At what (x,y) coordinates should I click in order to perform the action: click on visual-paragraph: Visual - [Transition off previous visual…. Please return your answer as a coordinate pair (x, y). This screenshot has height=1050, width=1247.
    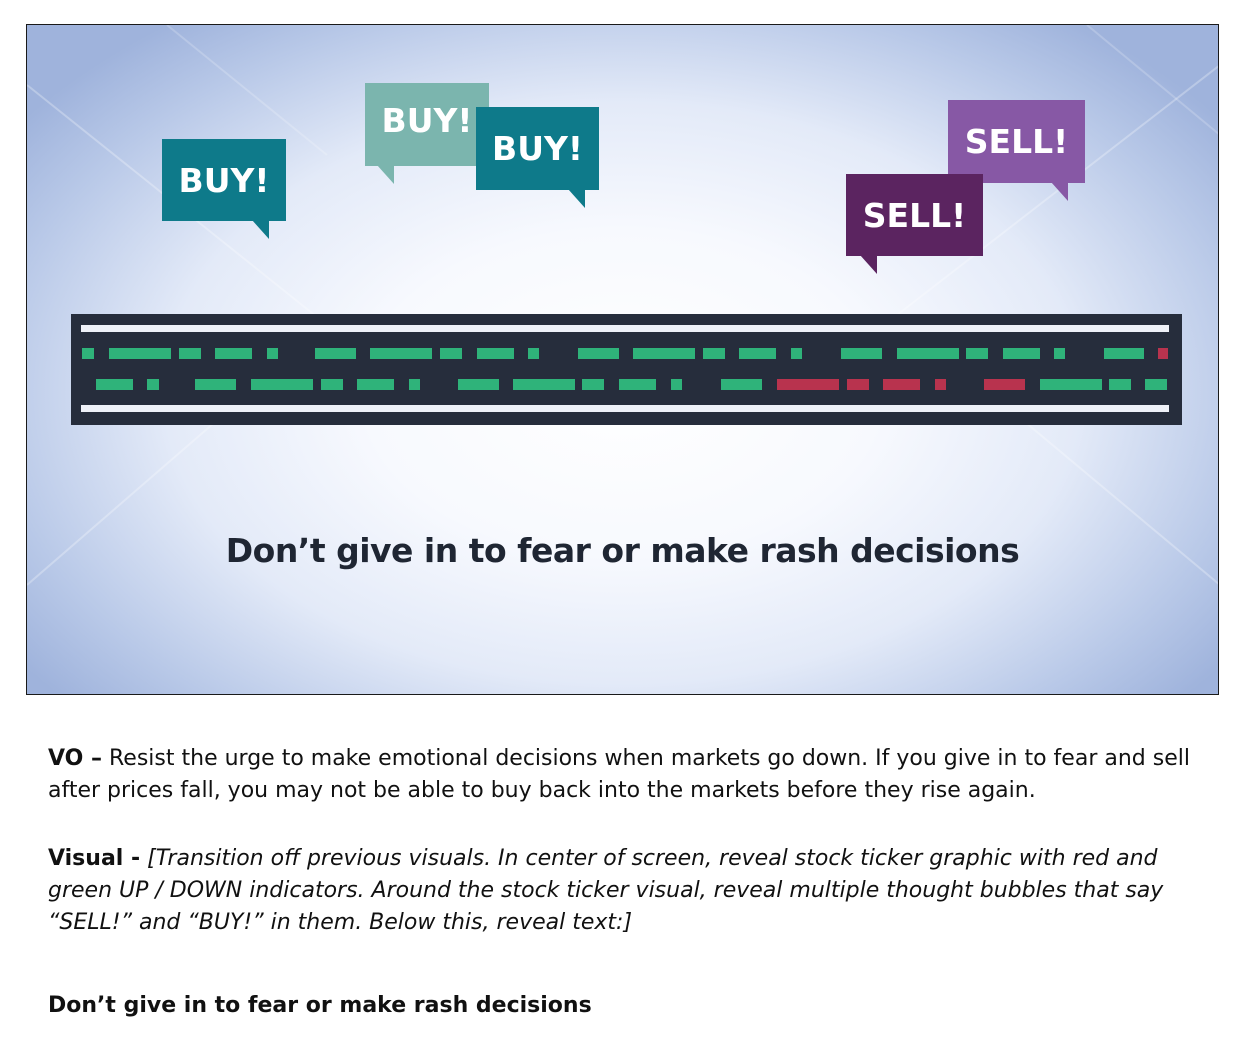
    Looking at the image, I should click on (633, 891).